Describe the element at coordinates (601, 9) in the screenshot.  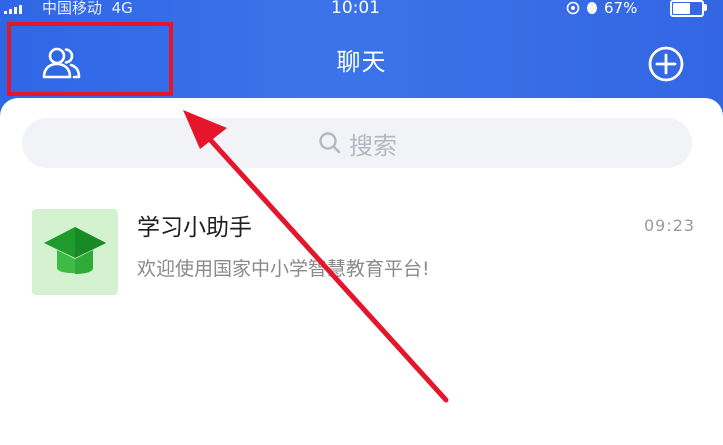
I see `status-indicators: 67%` at that location.